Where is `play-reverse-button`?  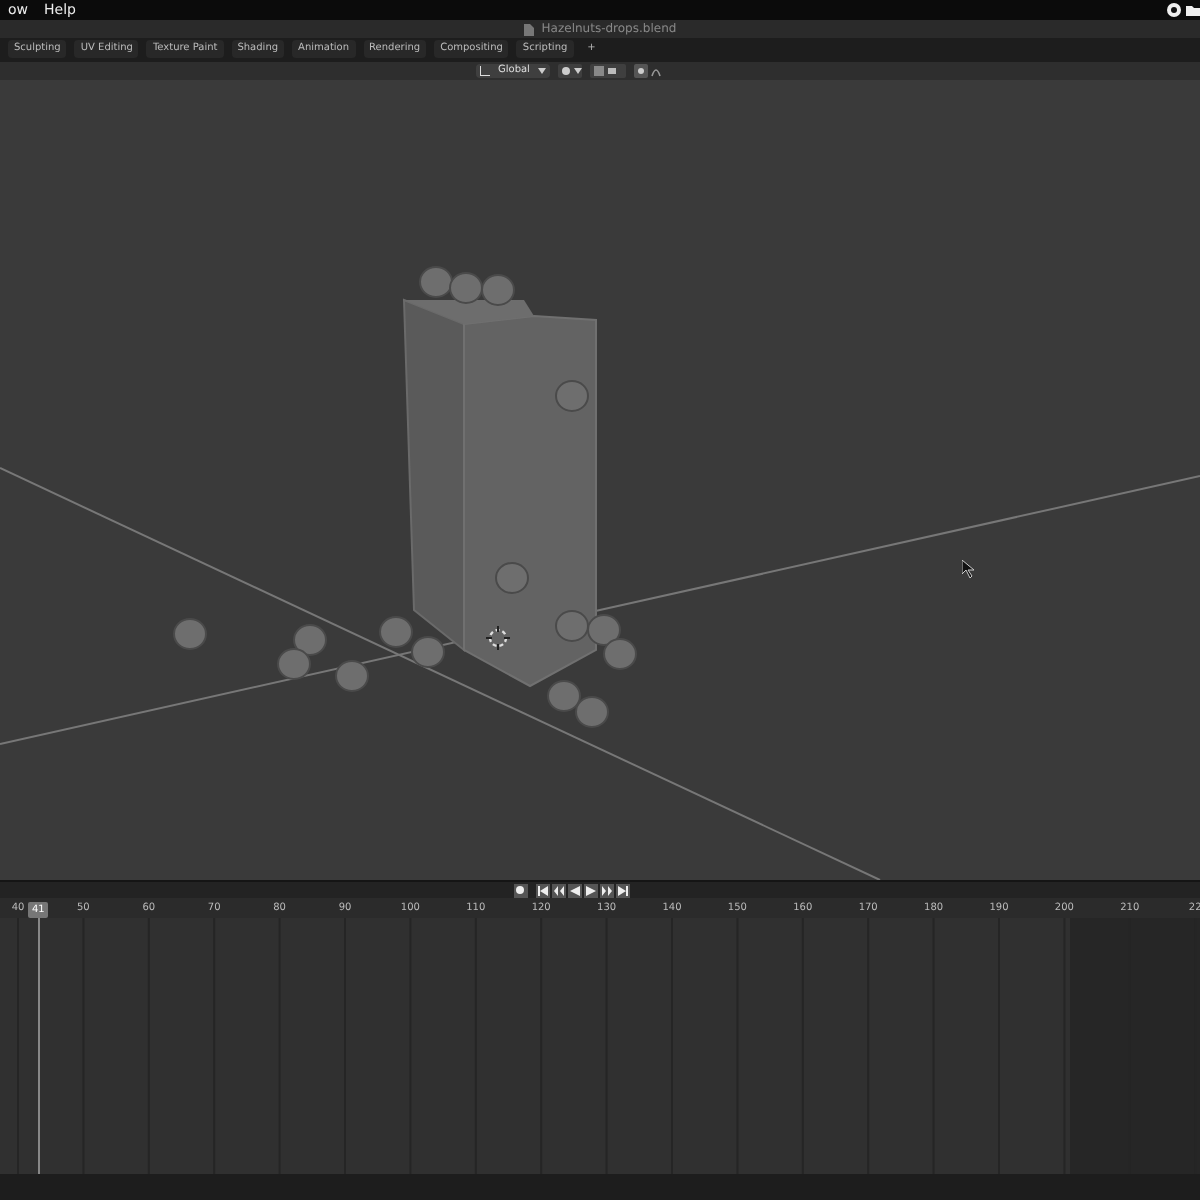 play-reverse-button is located at coordinates (575, 890).